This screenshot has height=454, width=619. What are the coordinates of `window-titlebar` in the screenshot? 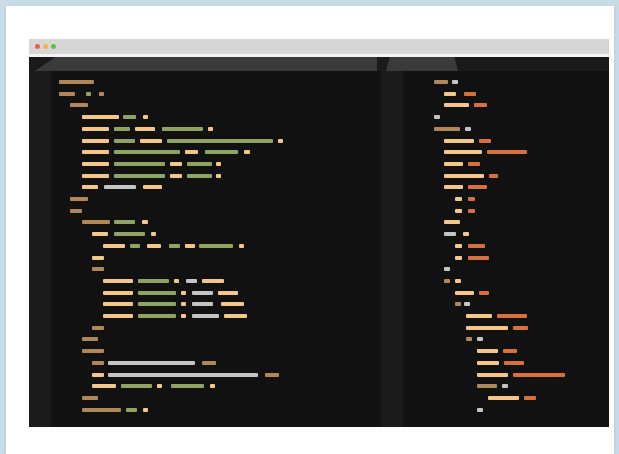 It's located at (319, 46).